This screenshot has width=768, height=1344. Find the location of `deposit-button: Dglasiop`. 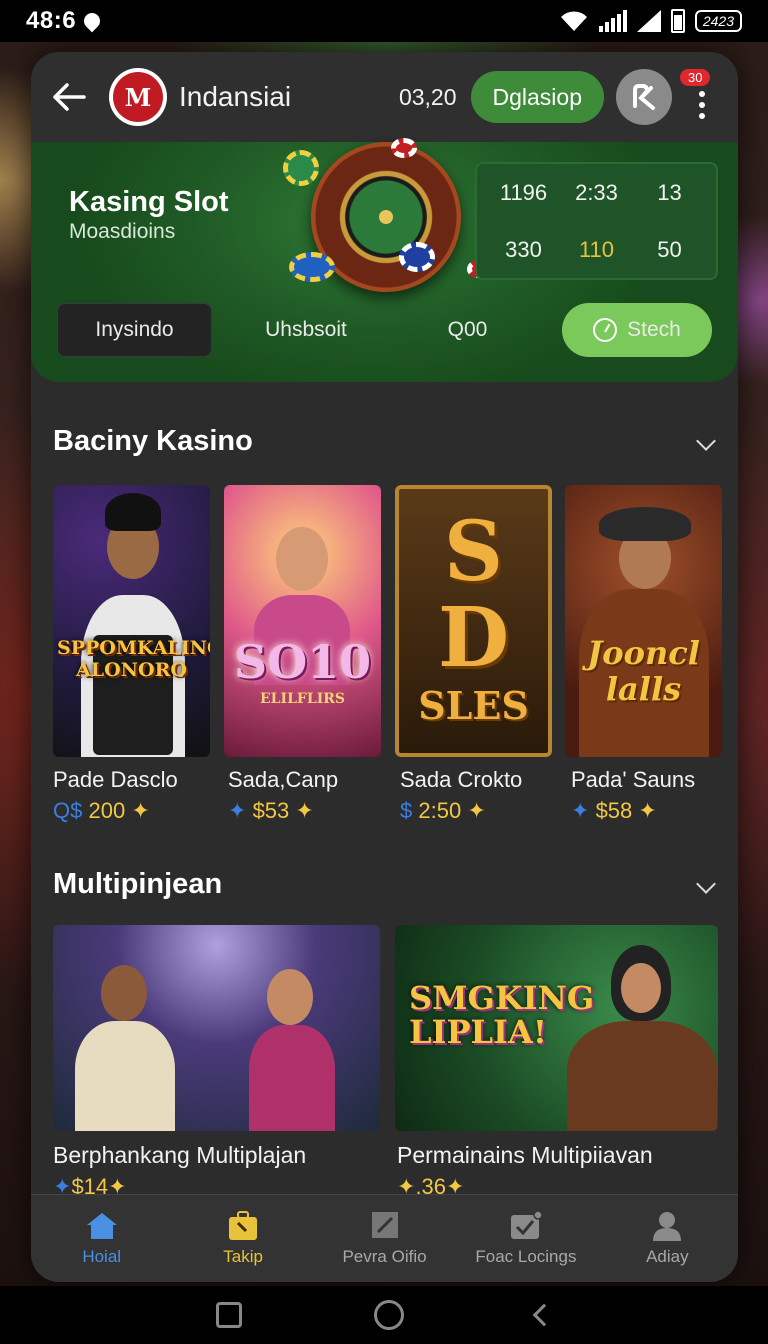

deposit-button: Dglasiop is located at coordinates (537, 97).